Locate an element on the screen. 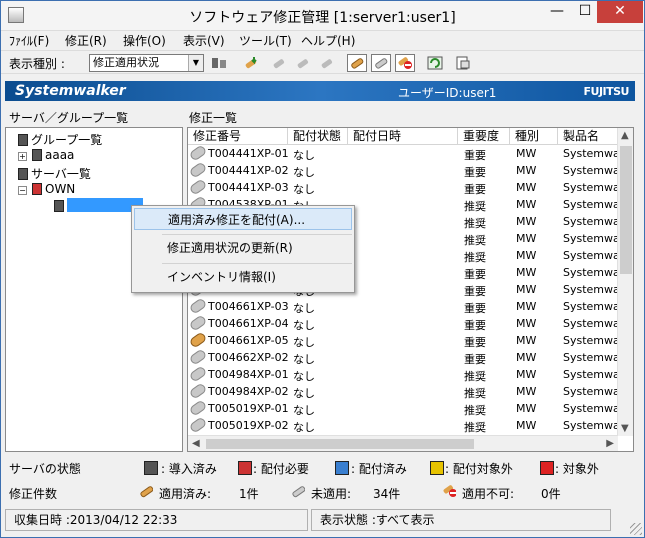  vertical-scrollbar: ▲ ▼ is located at coordinates (625, 282).